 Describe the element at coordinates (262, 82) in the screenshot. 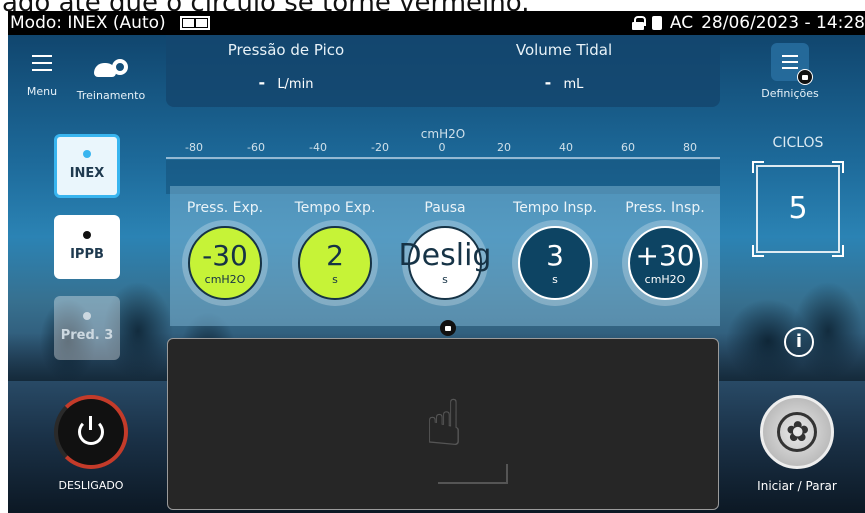

I see `peak-pressure-value: -` at that location.